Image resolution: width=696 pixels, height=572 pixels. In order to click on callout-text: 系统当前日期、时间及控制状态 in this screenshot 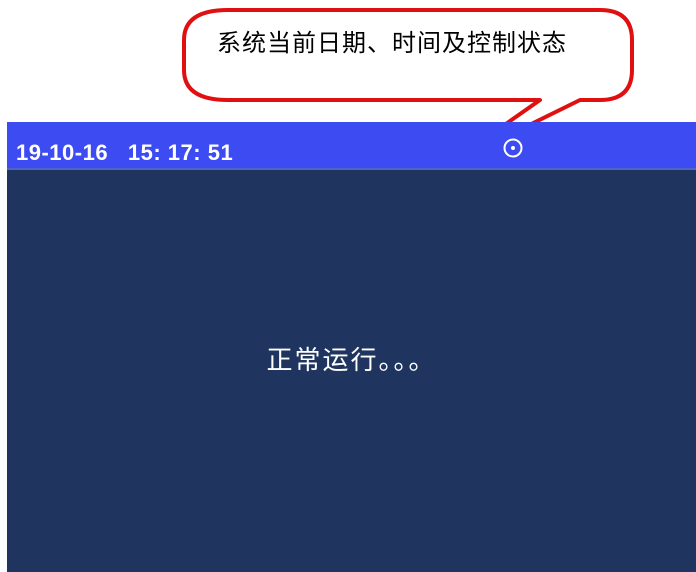, I will do `click(392, 43)`.